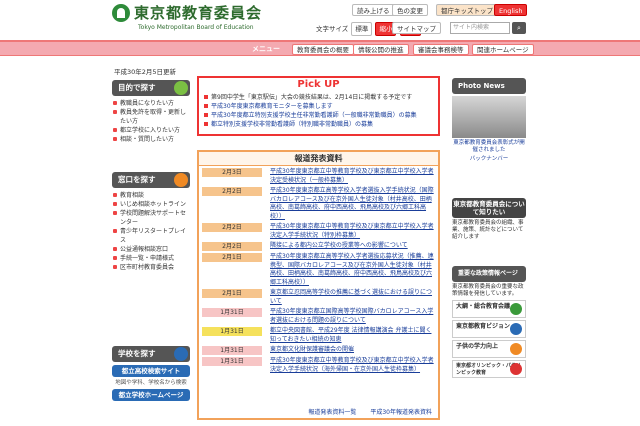 The height and width of the screenshot is (426, 640). I want to click on purpose-item: 都立学校に入りたい方, so click(151, 130).